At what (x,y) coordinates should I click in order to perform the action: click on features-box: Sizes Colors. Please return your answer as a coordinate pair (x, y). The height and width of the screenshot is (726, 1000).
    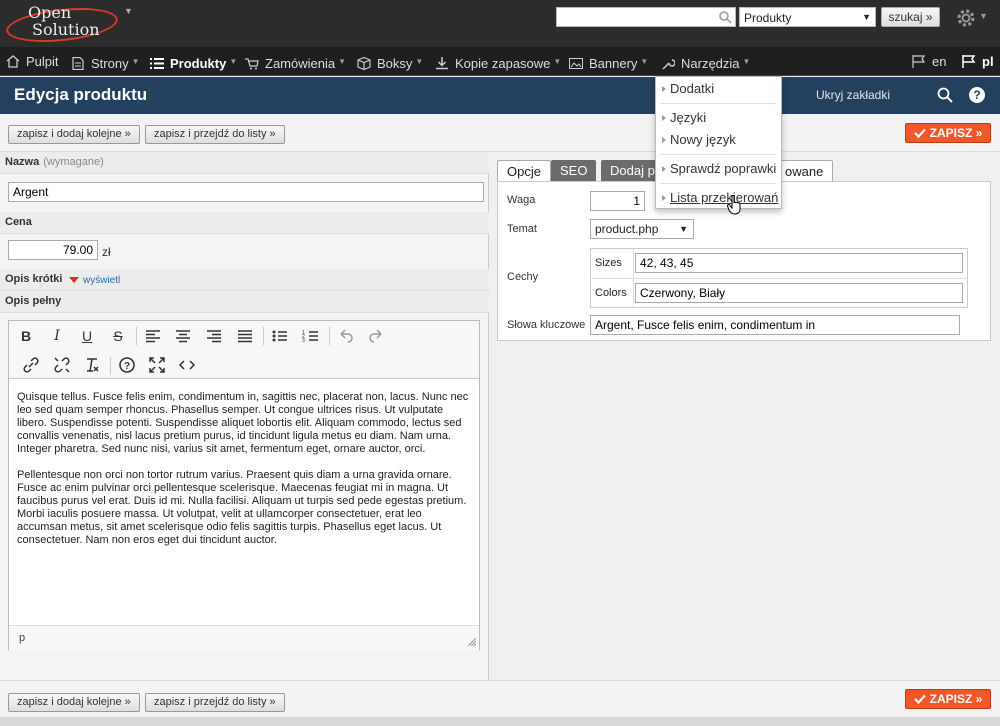
    Looking at the image, I should click on (779, 278).